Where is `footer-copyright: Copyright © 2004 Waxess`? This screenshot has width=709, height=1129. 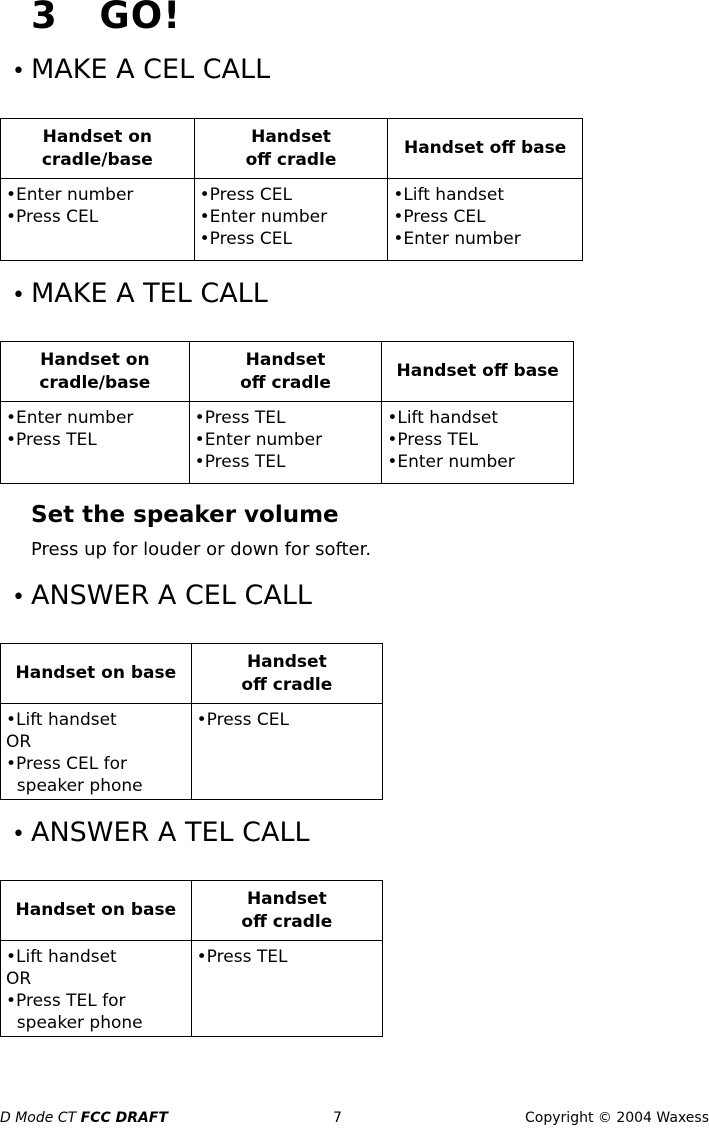 footer-copyright: Copyright © 2004 Waxess is located at coordinates (617, 1118).